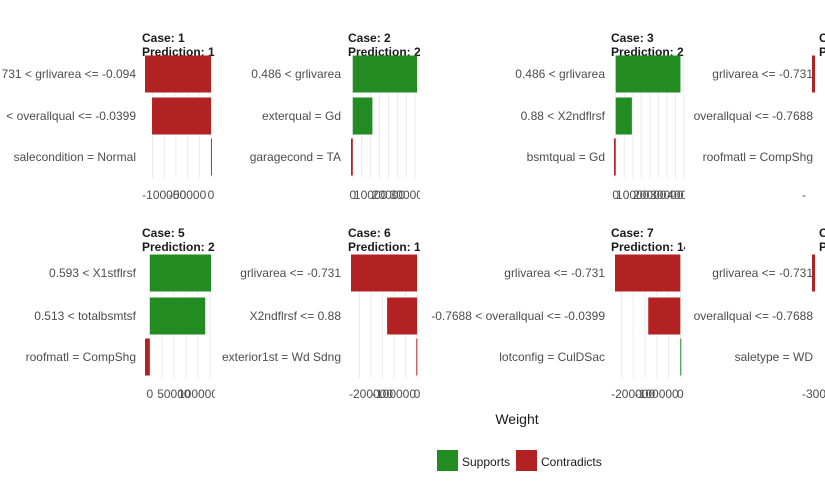  What do you see at coordinates (163, 233) in the screenshot?
I see `panel-case-title: Case: 5` at bounding box center [163, 233].